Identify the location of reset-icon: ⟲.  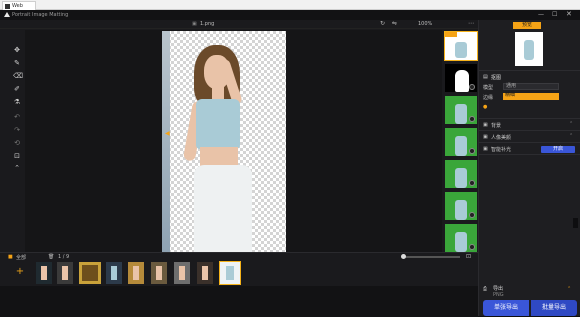
(17, 143).